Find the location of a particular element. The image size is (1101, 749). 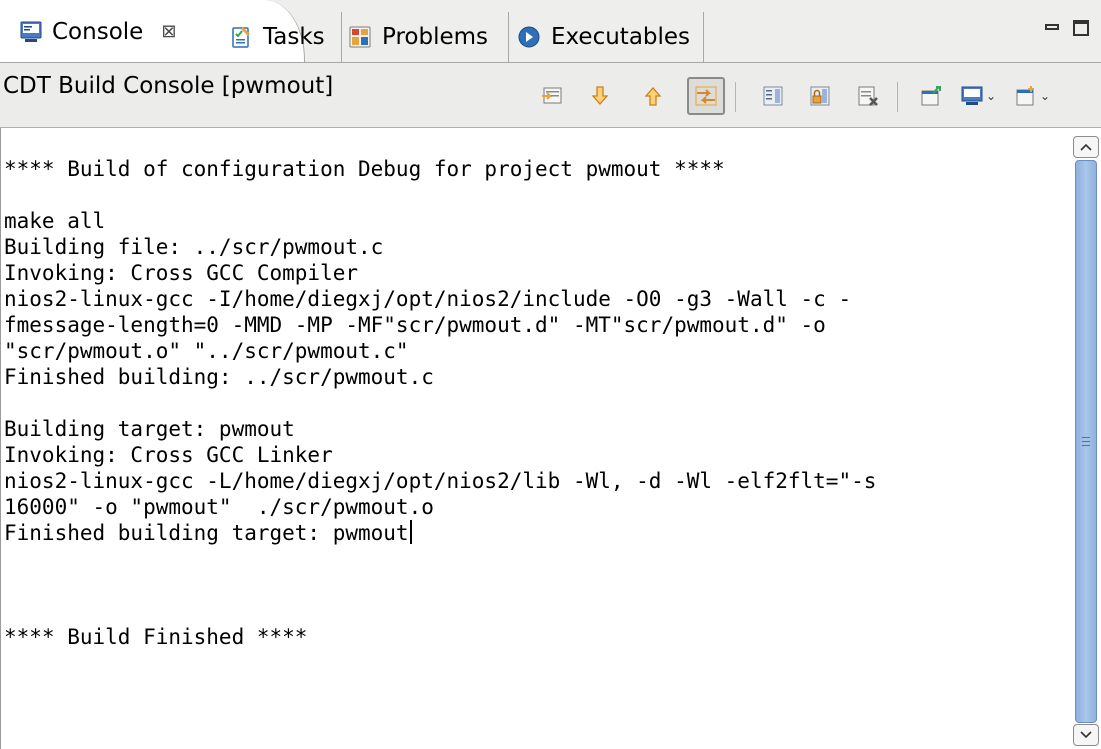

tab-executables-label: Executables is located at coordinates (621, 37).